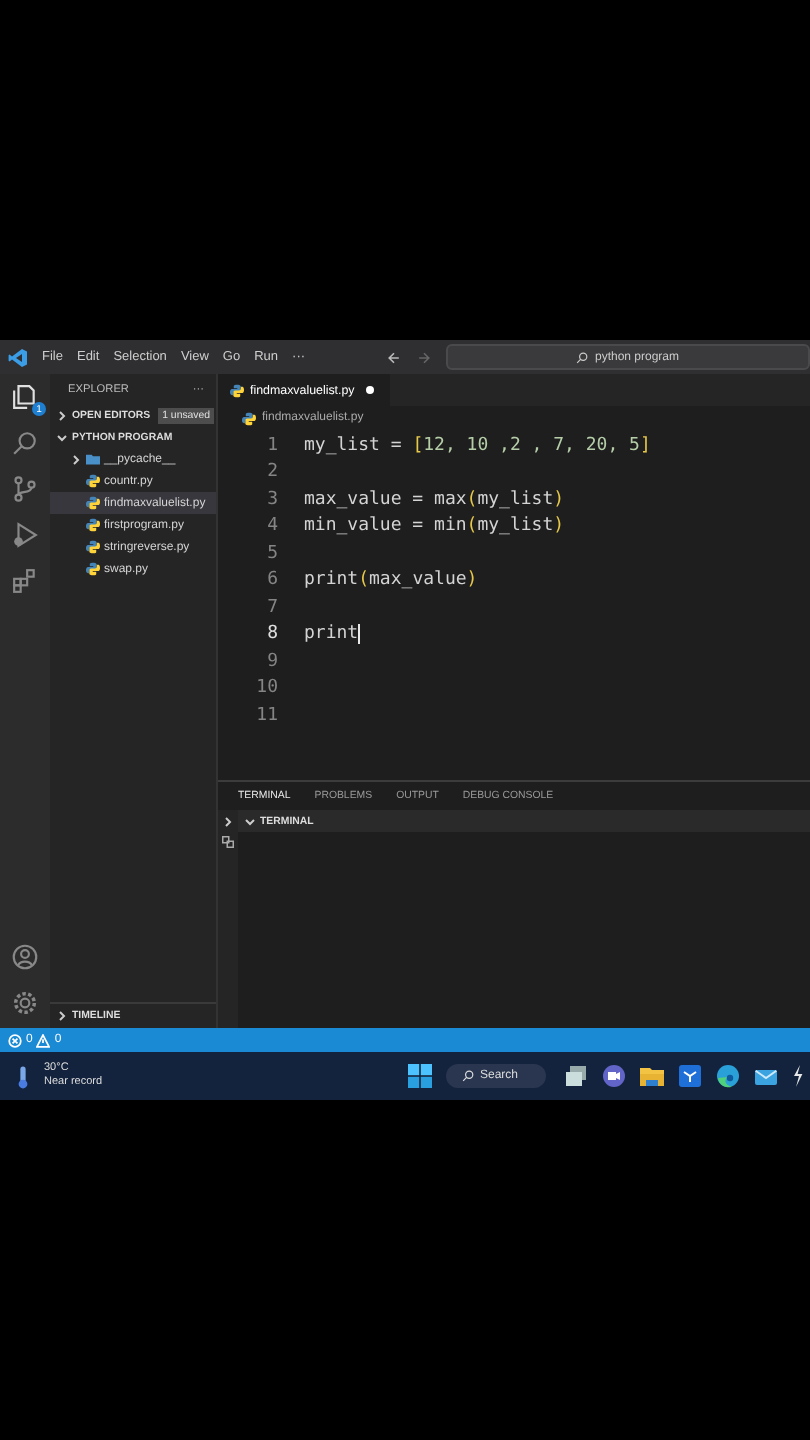 The height and width of the screenshot is (1440, 810). Describe the element at coordinates (272, 526) in the screenshot. I see `line-number: 4` at that location.